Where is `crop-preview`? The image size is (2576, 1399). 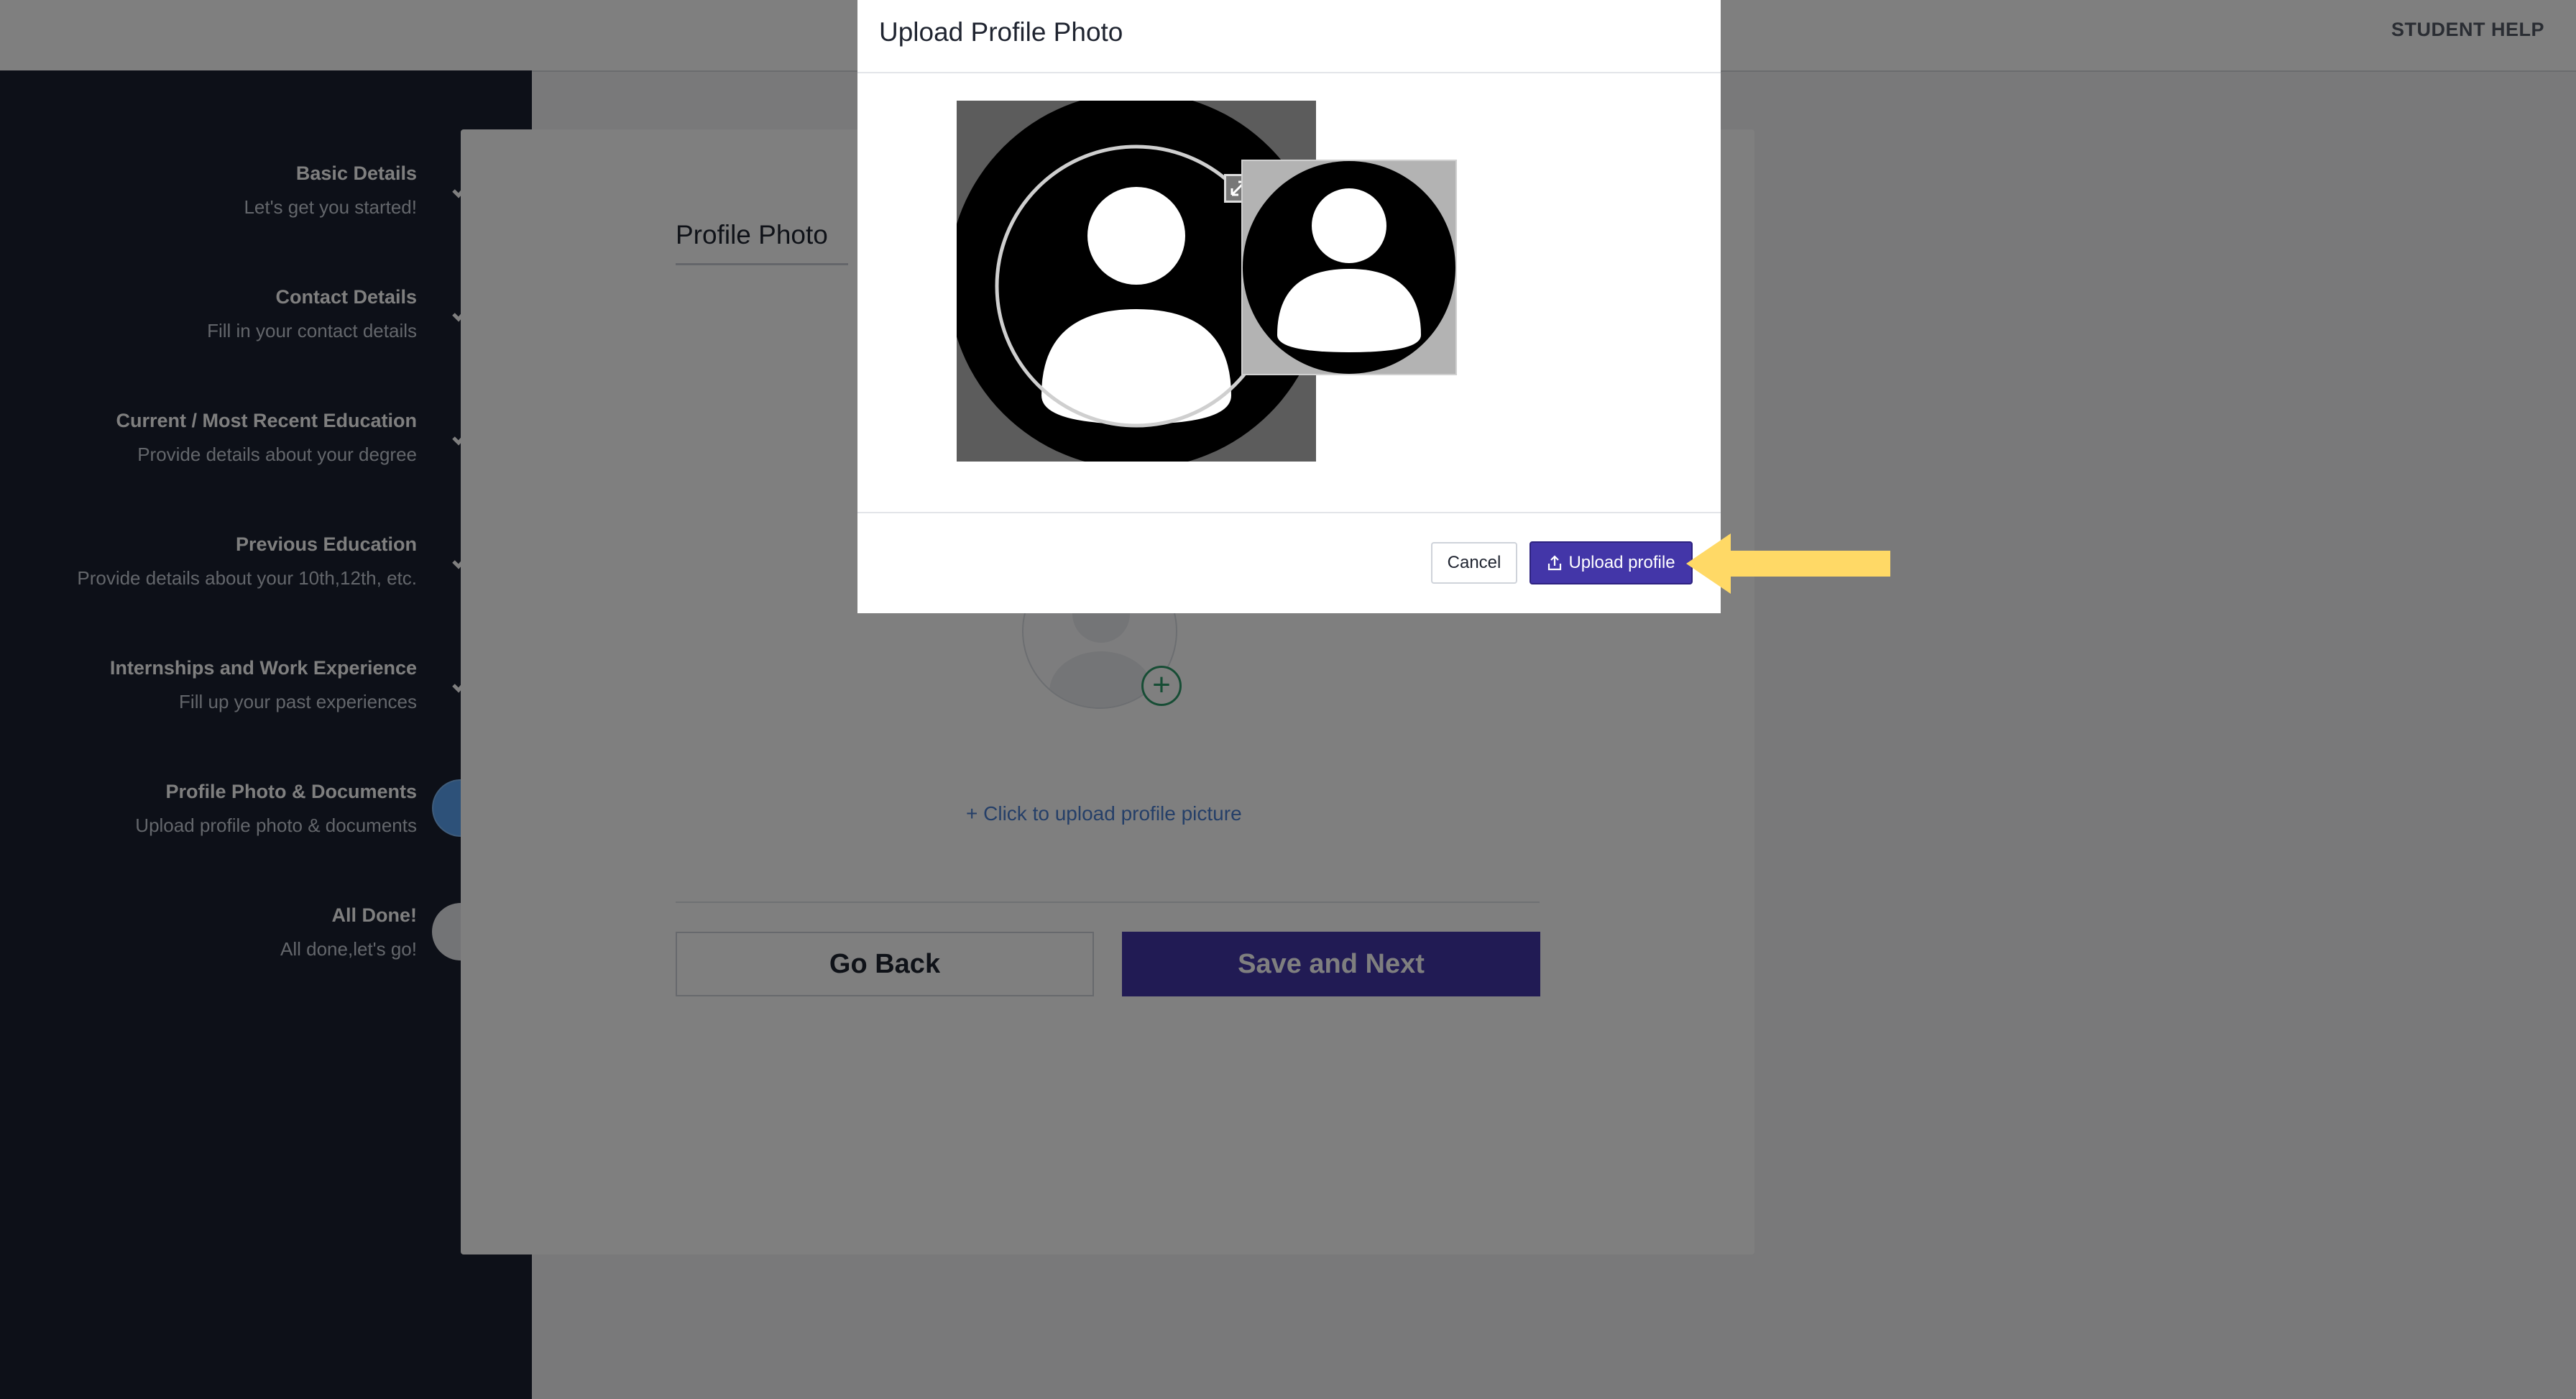 crop-preview is located at coordinates (1349, 268).